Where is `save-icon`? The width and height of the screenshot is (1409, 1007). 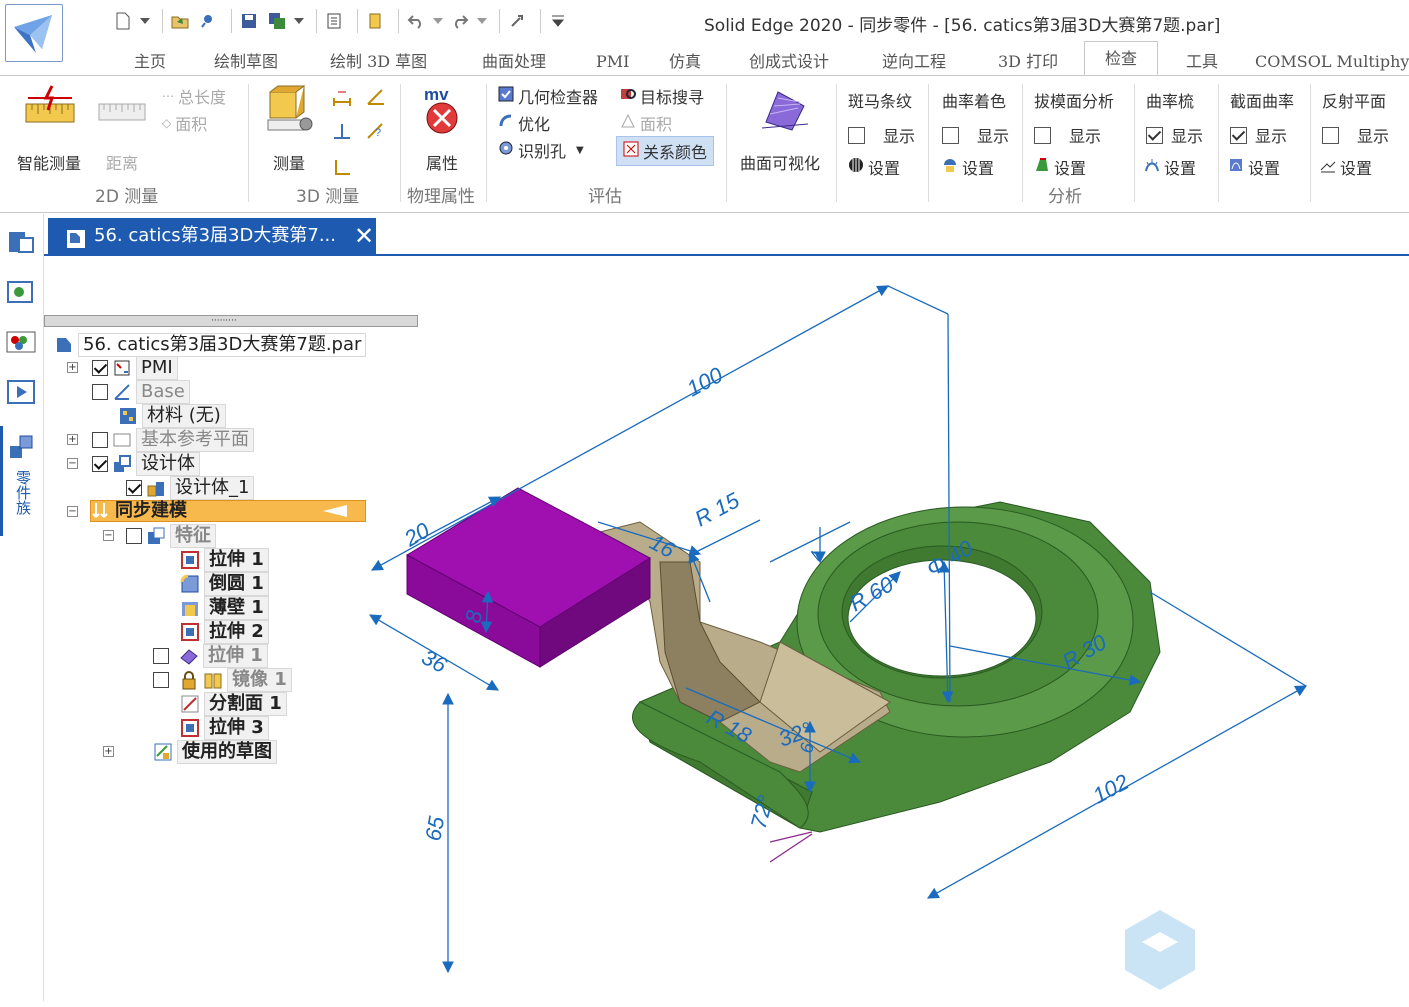
save-icon is located at coordinates (249, 21).